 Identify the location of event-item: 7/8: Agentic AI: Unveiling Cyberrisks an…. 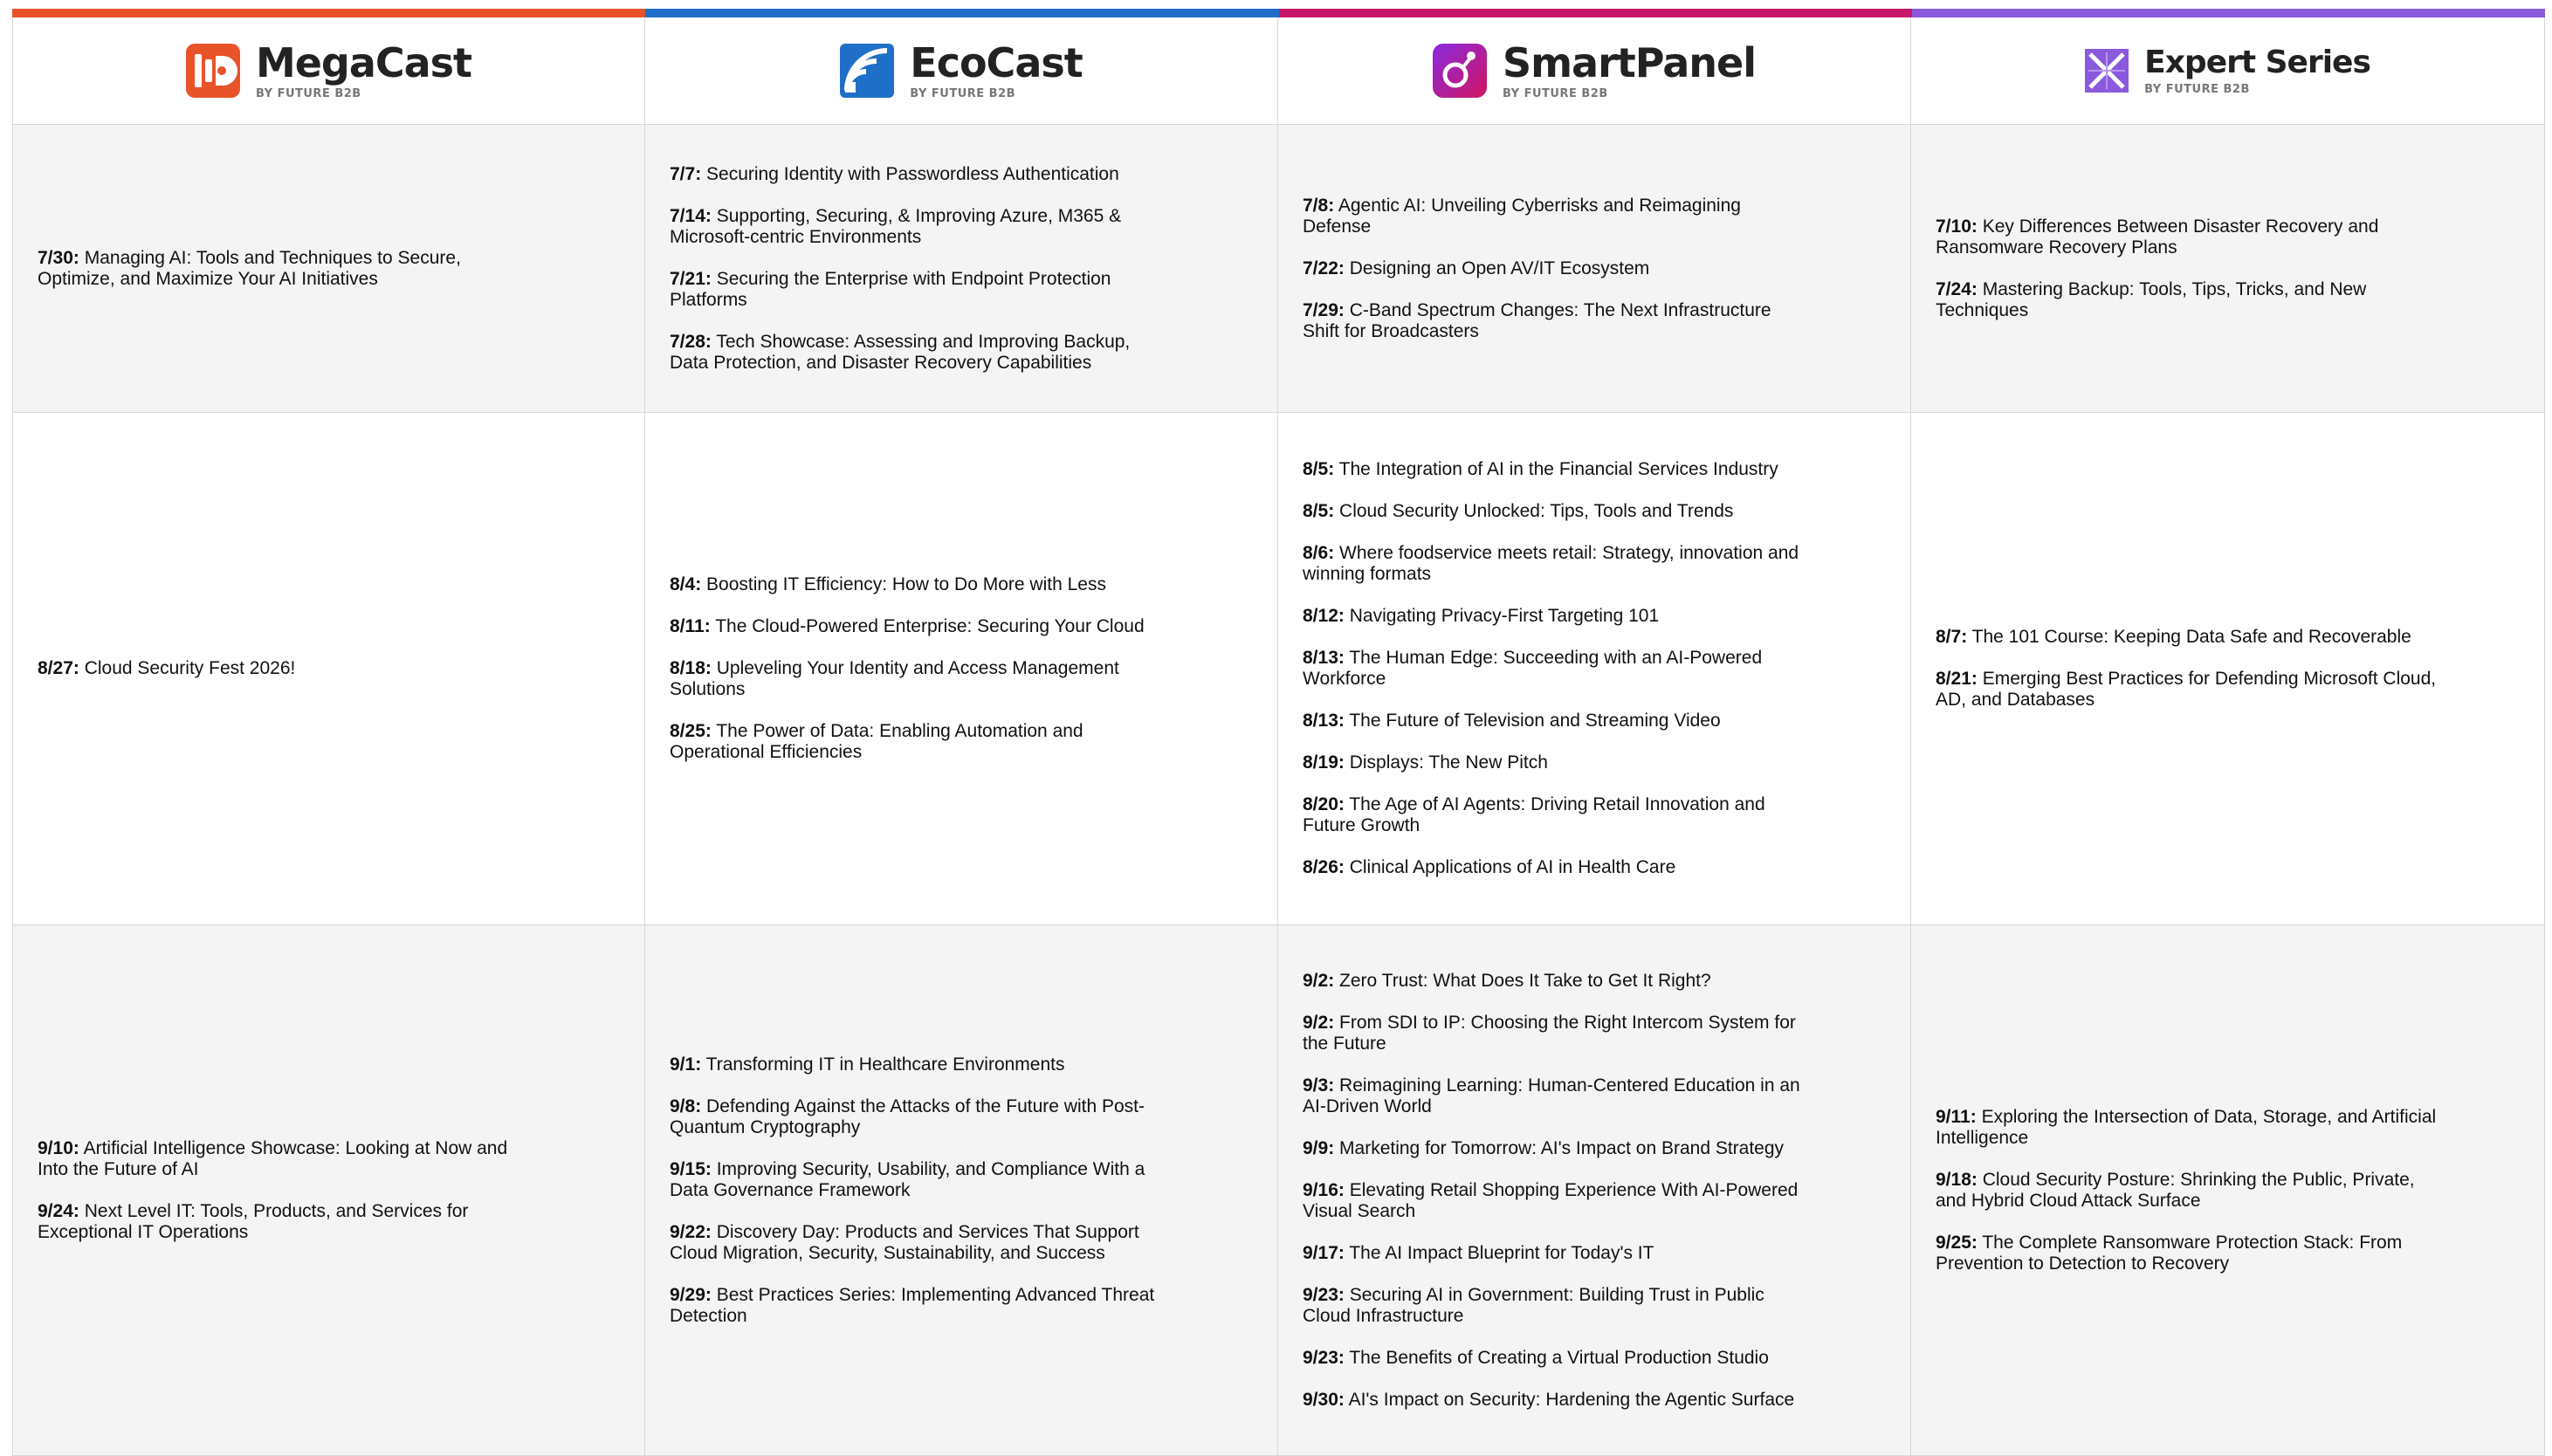
(1554, 216).